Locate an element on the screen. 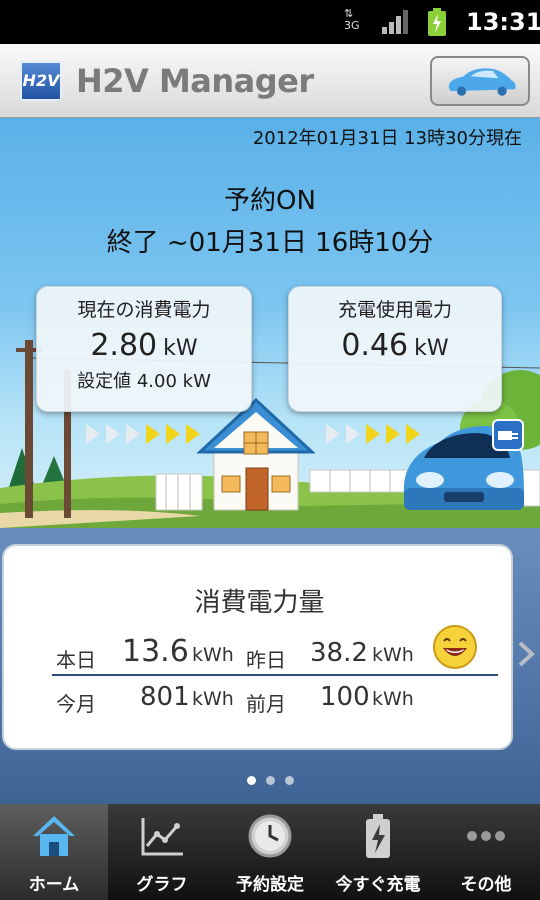  signal-icon is located at coordinates (395, 22).